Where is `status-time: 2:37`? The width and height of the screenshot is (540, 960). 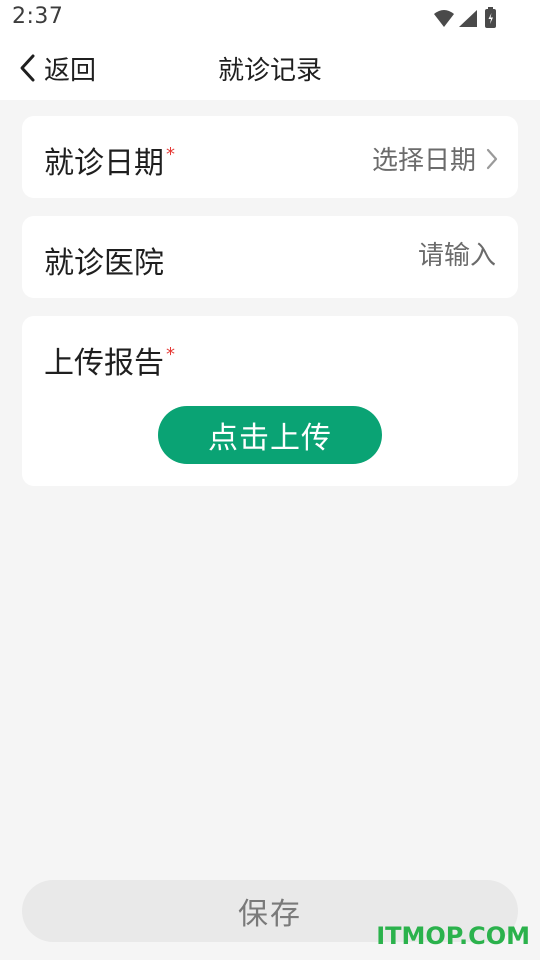 status-time: 2:37 is located at coordinates (38, 16).